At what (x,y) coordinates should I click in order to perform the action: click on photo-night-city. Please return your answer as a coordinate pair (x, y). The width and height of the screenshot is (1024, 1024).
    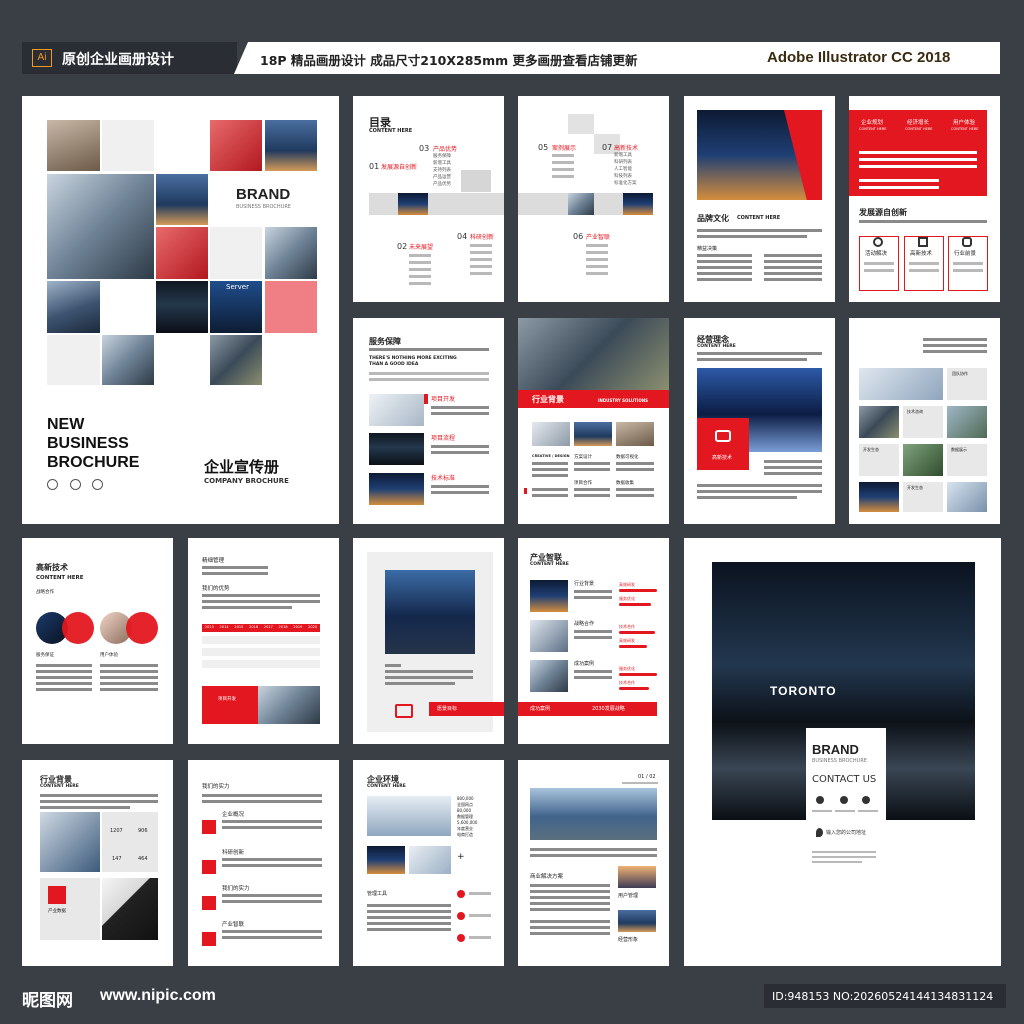
    Looking at the image, I should click on (396, 489).